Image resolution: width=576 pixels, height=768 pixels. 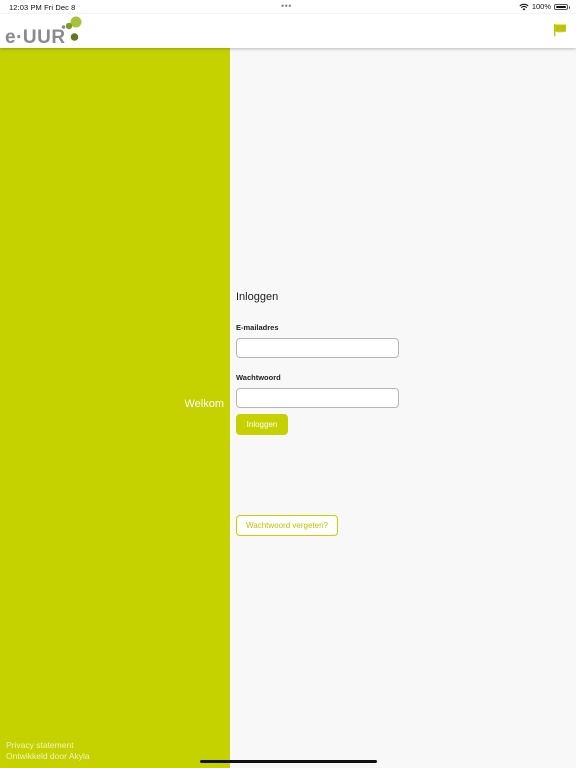 I want to click on home-indicator, so click(x=288, y=761).